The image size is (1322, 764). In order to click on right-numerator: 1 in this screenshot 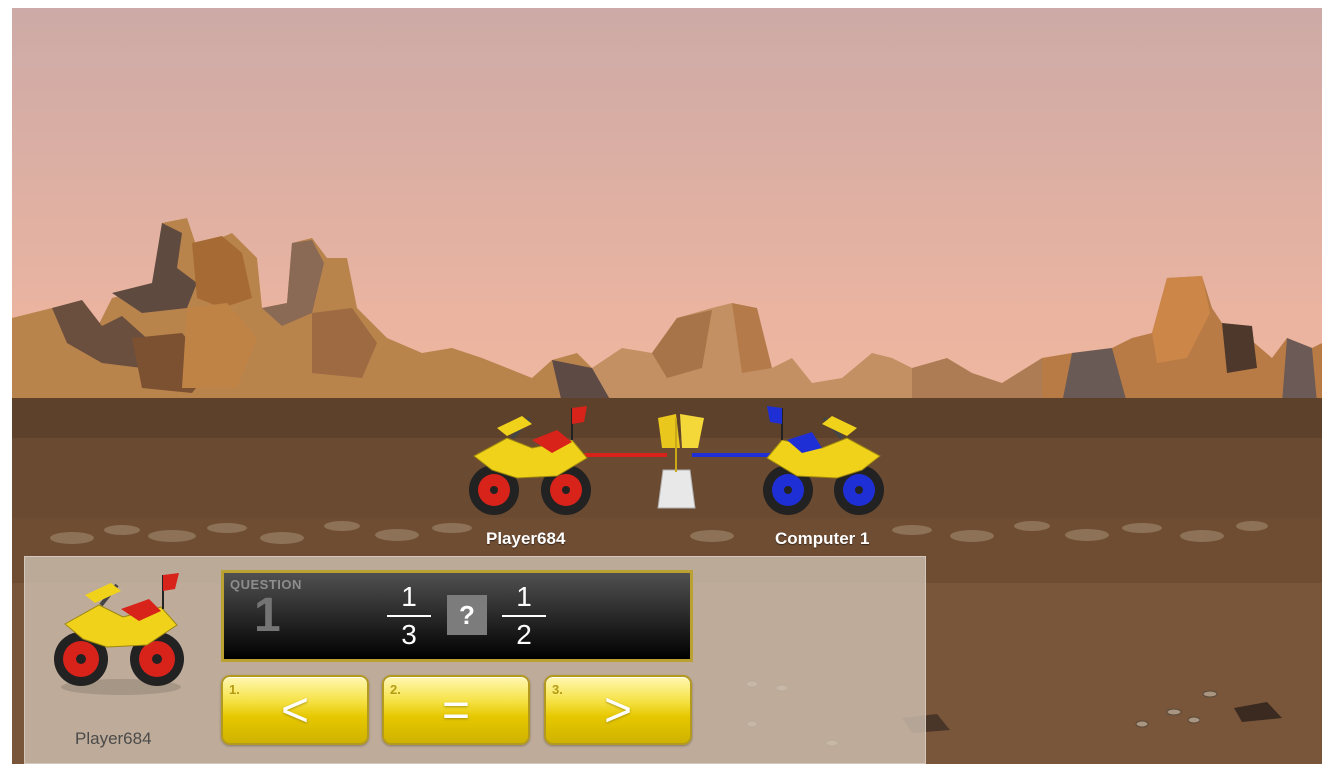, I will do `click(524, 596)`.